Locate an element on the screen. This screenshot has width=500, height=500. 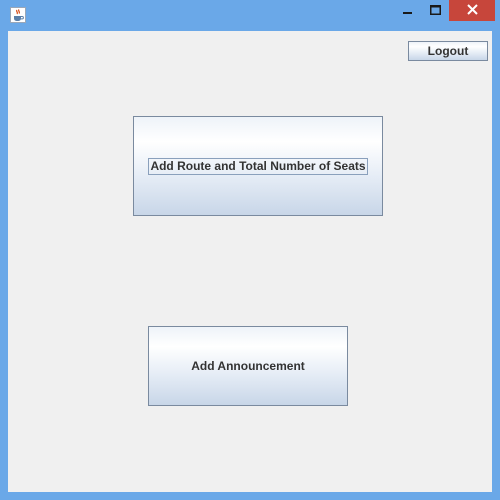
logout-button: Logout is located at coordinates (448, 51).